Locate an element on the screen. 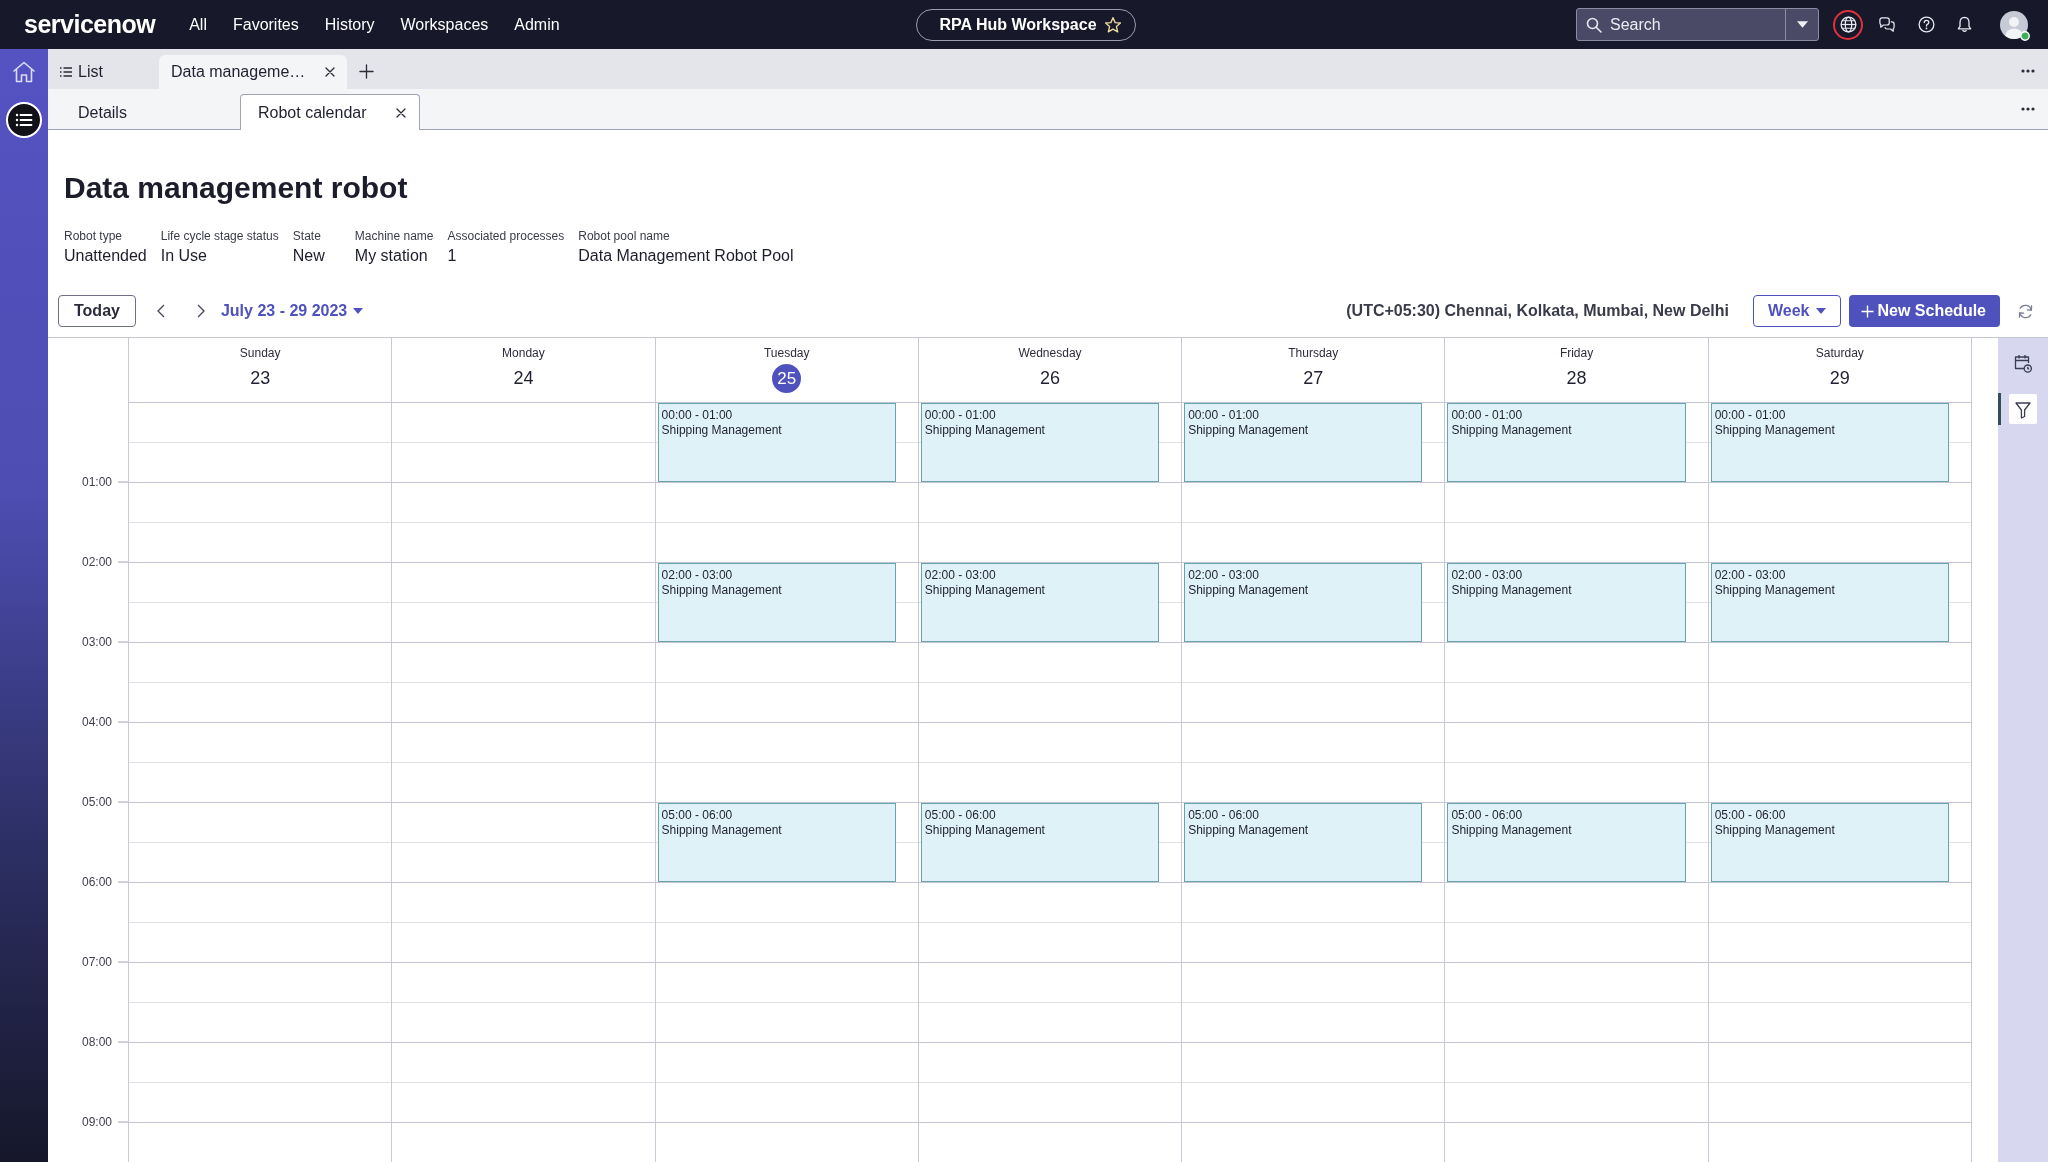  day-date: 26 is located at coordinates (1050, 378).